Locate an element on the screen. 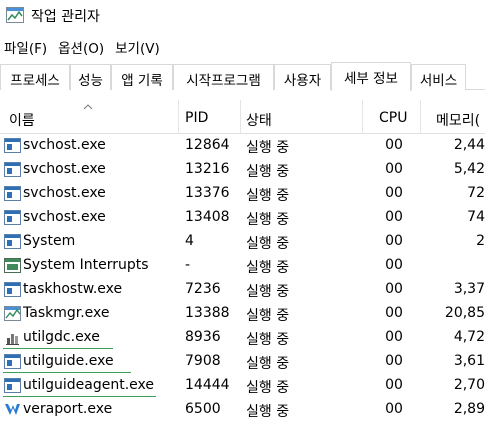 This screenshot has width=485, height=424. process-pid: 12864 is located at coordinates (207, 145).